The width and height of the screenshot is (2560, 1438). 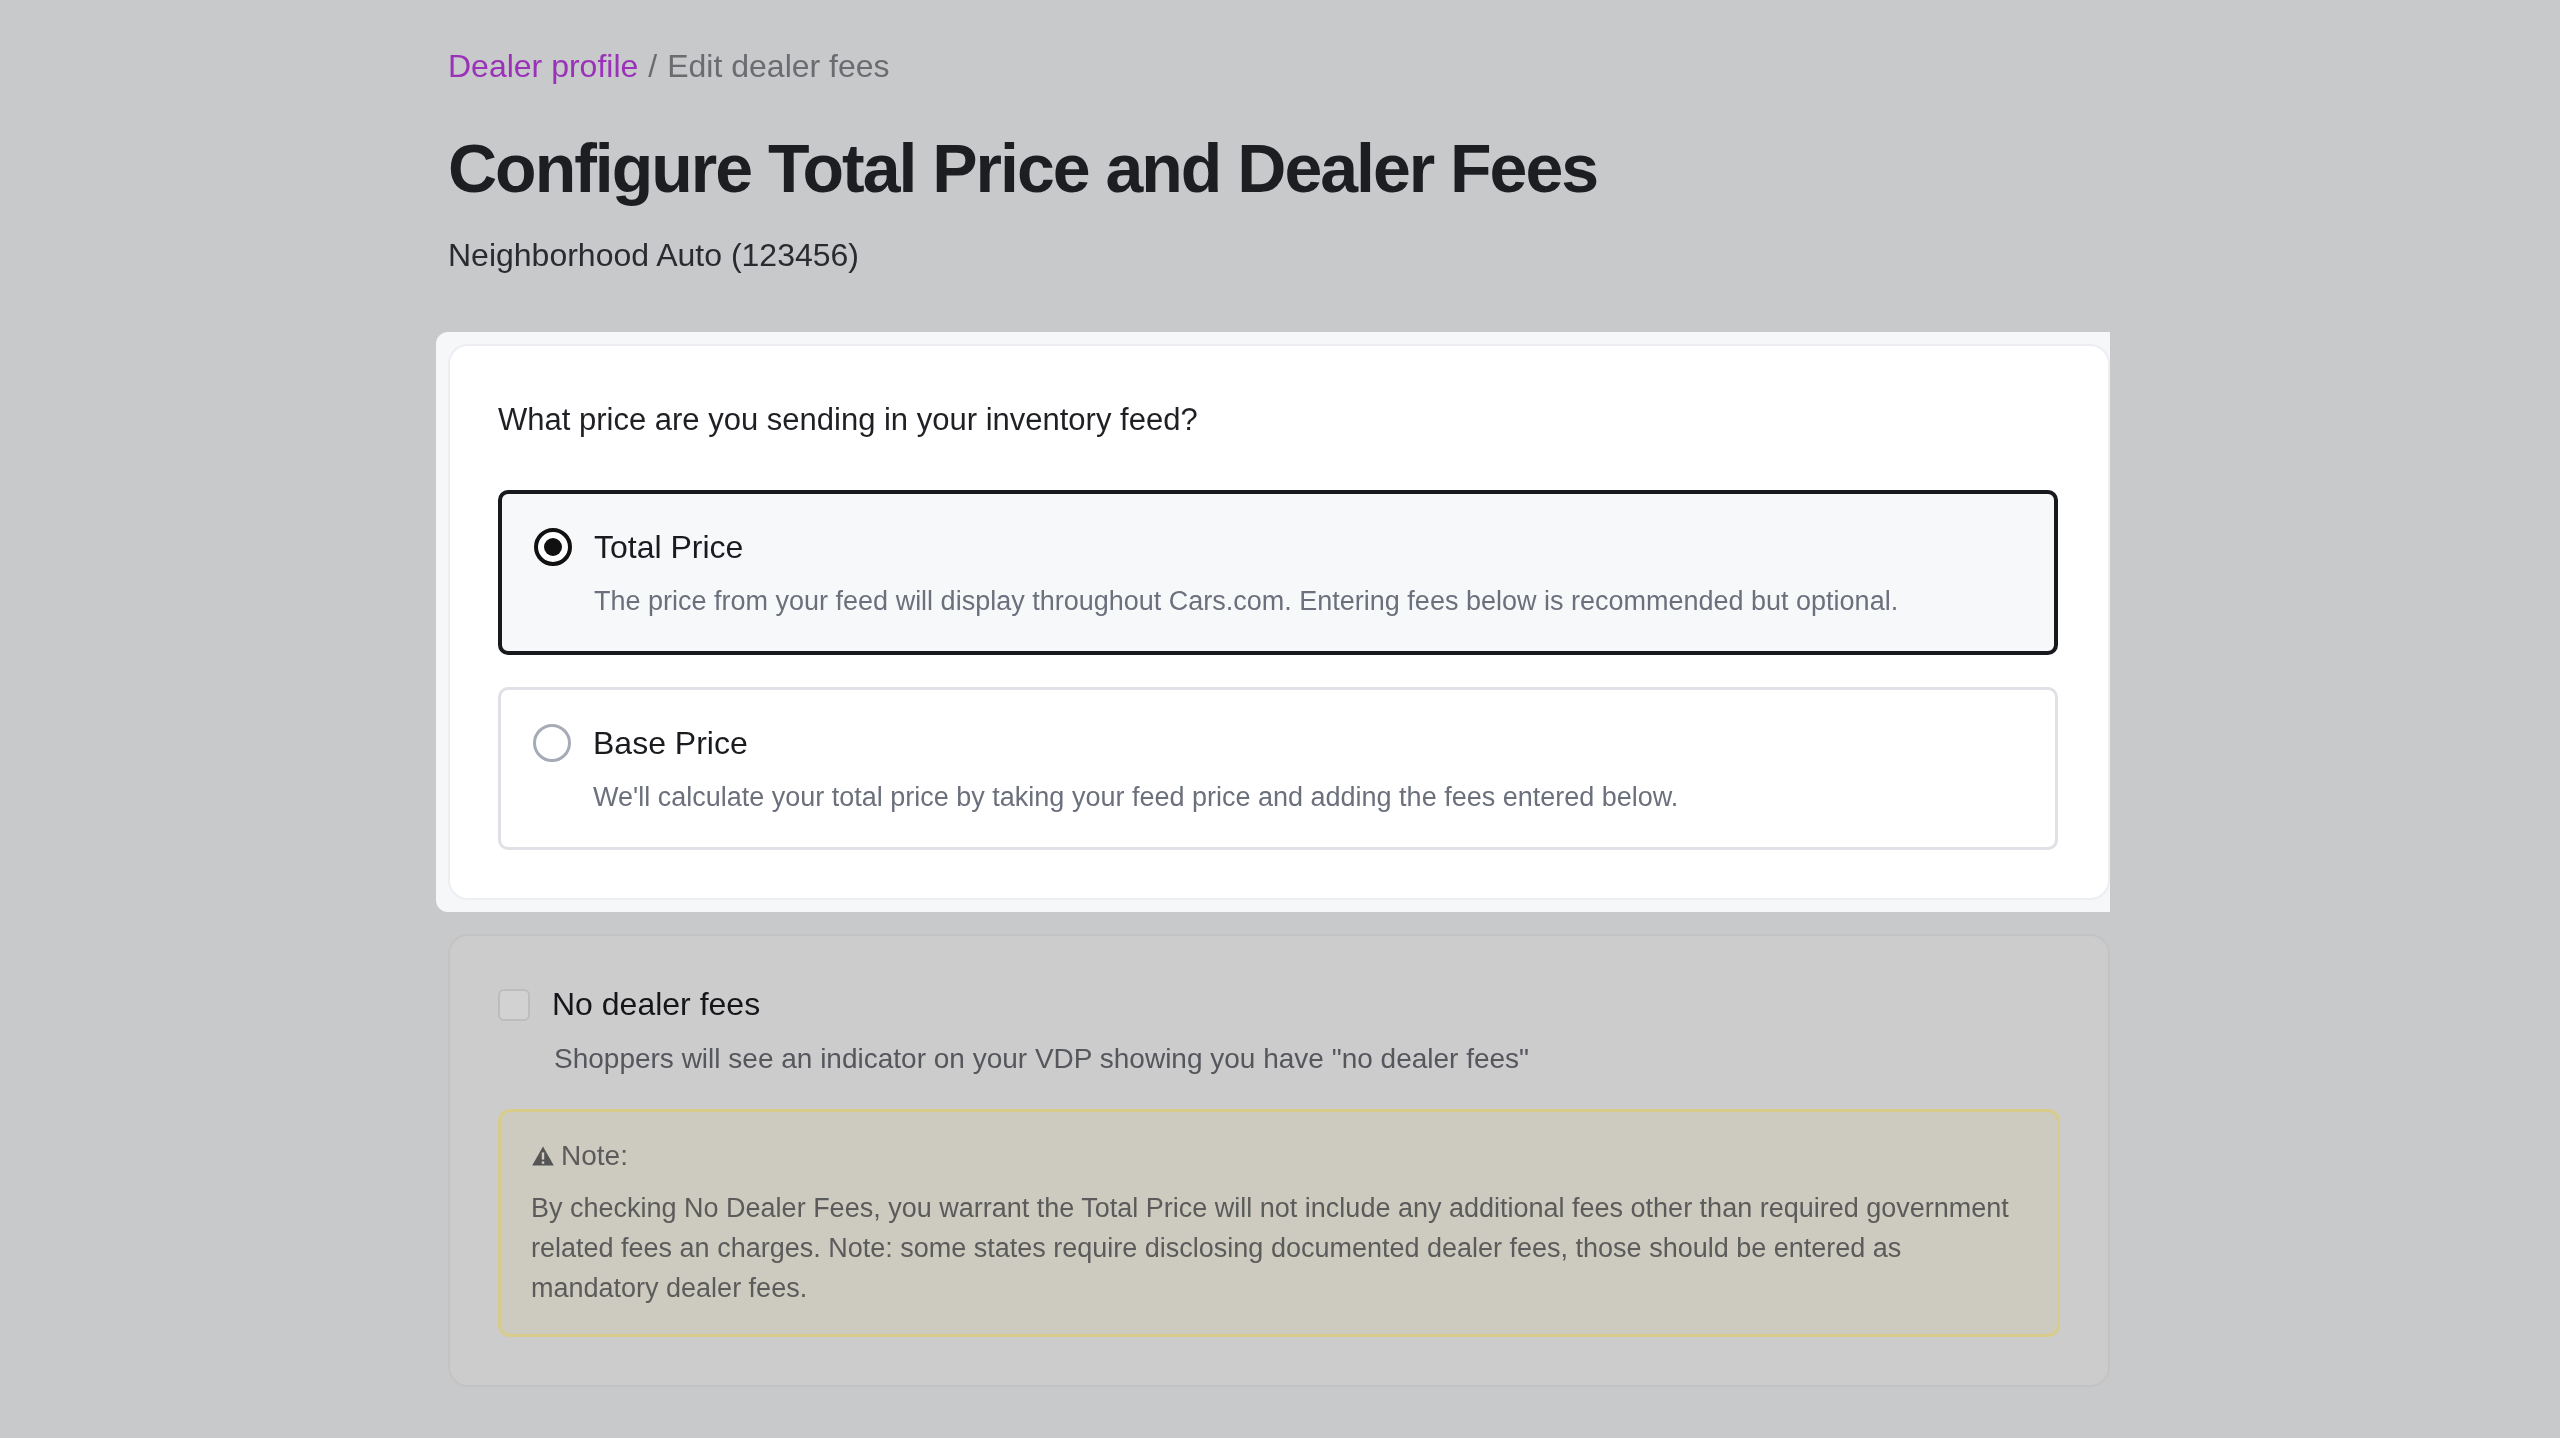 What do you see at coordinates (656, 1004) in the screenshot?
I see `checkbox-label: No dealer fees` at bounding box center [656, 1004].